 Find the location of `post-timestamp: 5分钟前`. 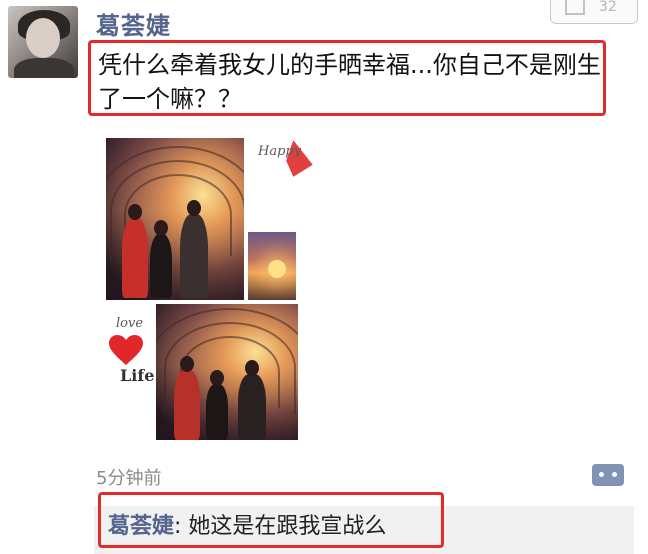

post-timestamp: 5分钟前 is located at coordinates (129, 478).